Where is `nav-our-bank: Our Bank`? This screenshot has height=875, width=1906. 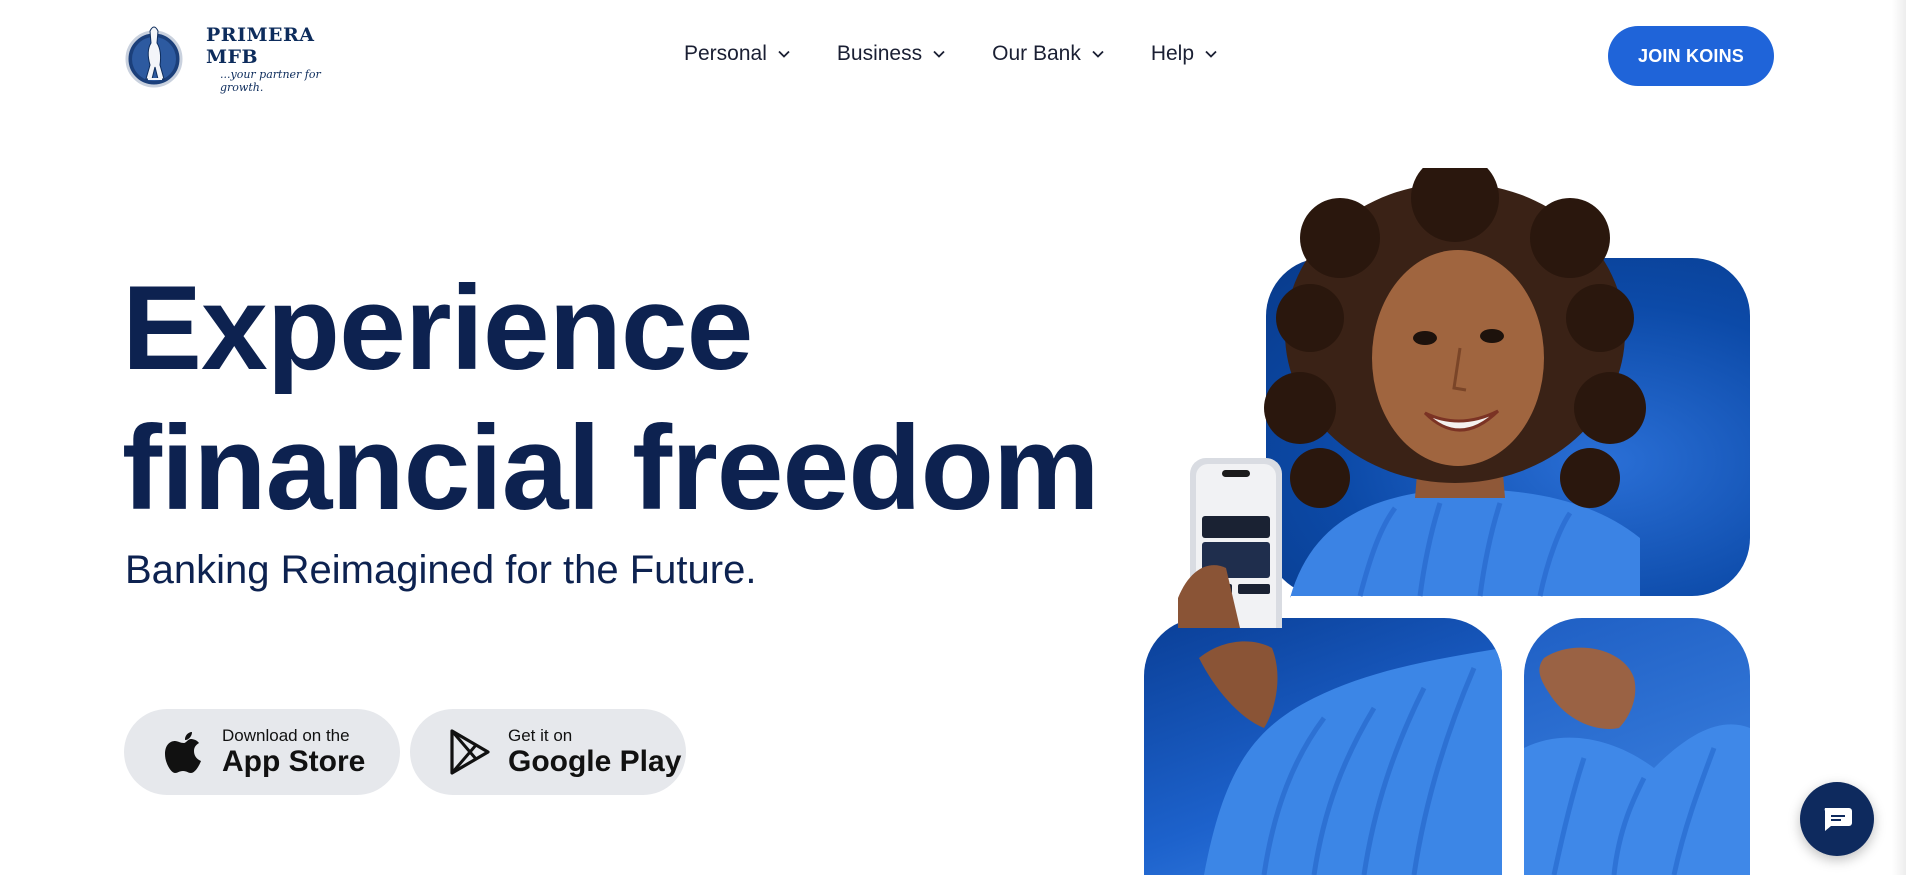
nav-our-bank: Our Bank is located at coordinates (1048, 54).